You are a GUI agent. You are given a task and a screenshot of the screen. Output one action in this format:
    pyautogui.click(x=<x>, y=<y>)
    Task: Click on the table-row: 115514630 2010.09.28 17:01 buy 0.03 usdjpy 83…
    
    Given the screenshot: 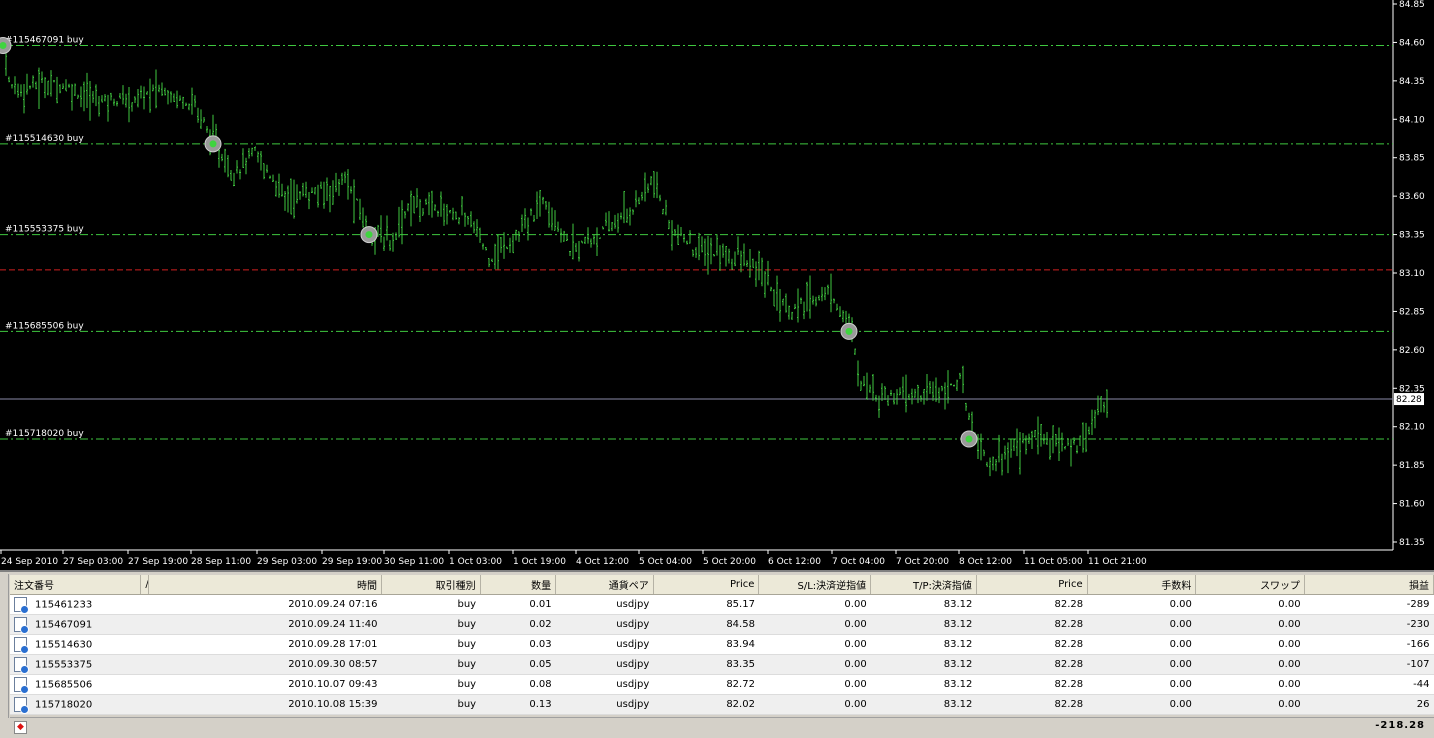 What is the action you would take?
    pyautogui.click(x=722, y=644)
    